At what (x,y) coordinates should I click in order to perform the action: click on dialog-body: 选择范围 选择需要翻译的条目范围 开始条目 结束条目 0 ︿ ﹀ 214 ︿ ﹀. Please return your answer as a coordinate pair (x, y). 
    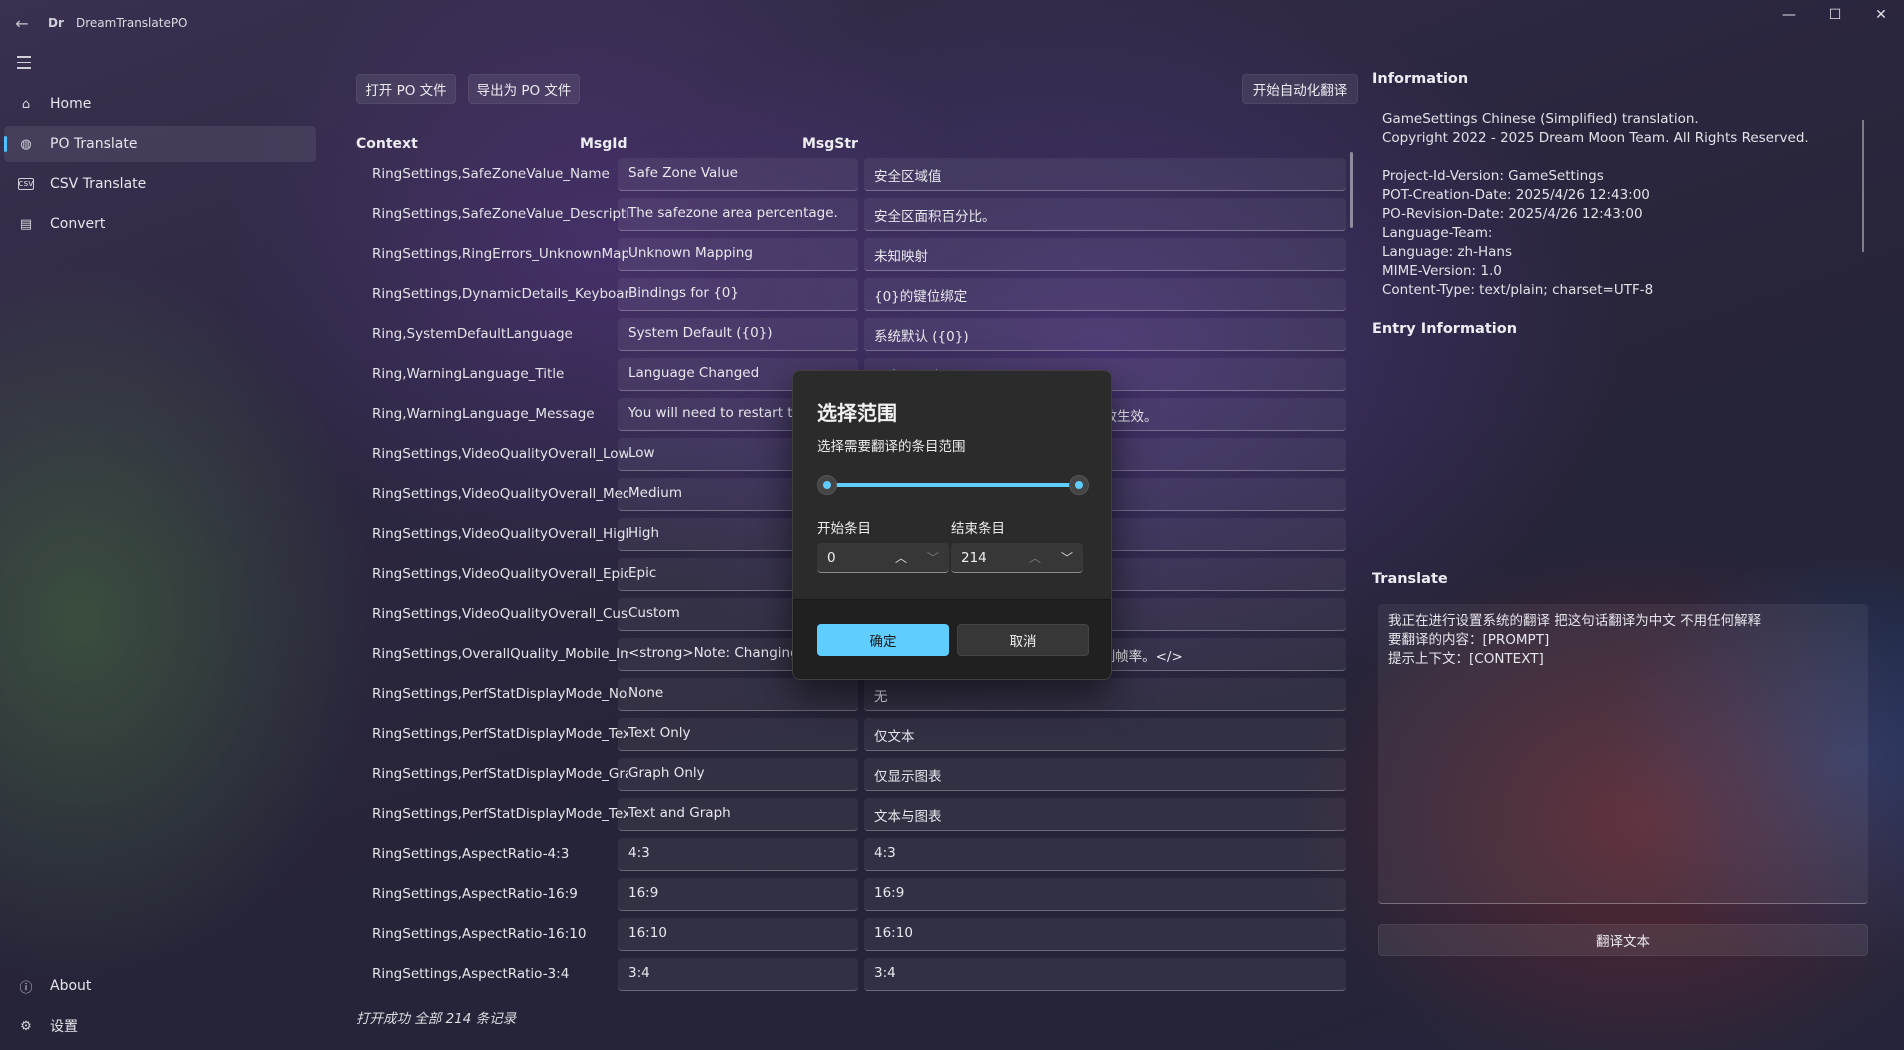
    Looking at the image, I should click on (952, 485).